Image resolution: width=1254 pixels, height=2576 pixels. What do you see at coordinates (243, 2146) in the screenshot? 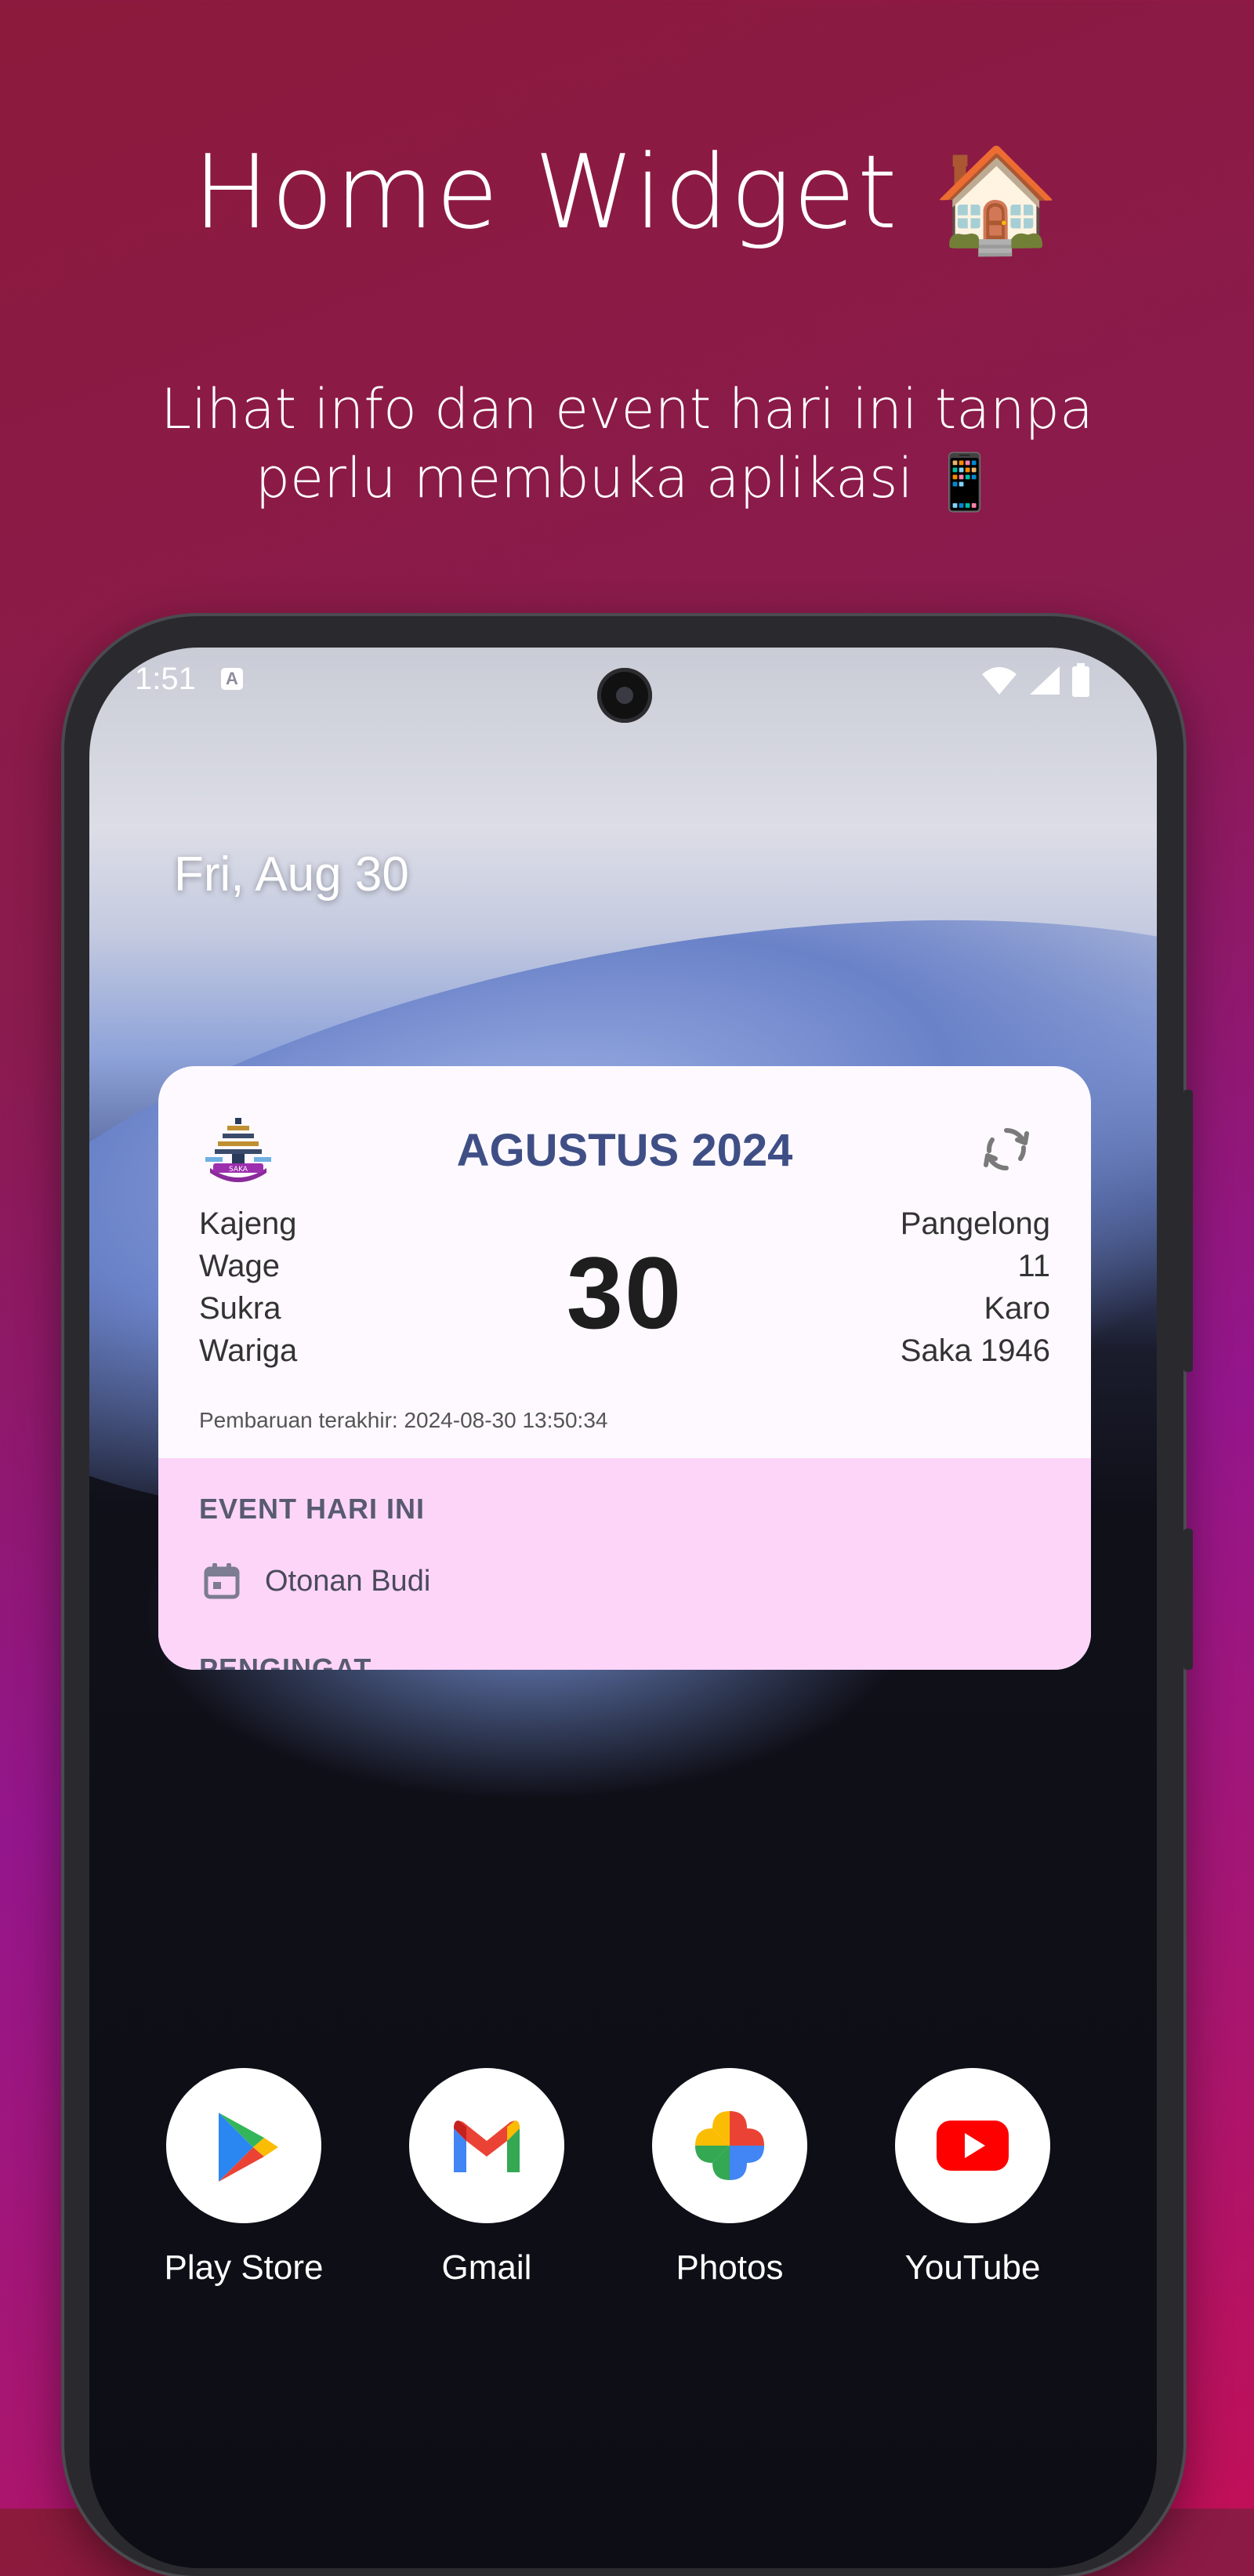
I see `play-store-icon` at bounding box center [243, 2146].